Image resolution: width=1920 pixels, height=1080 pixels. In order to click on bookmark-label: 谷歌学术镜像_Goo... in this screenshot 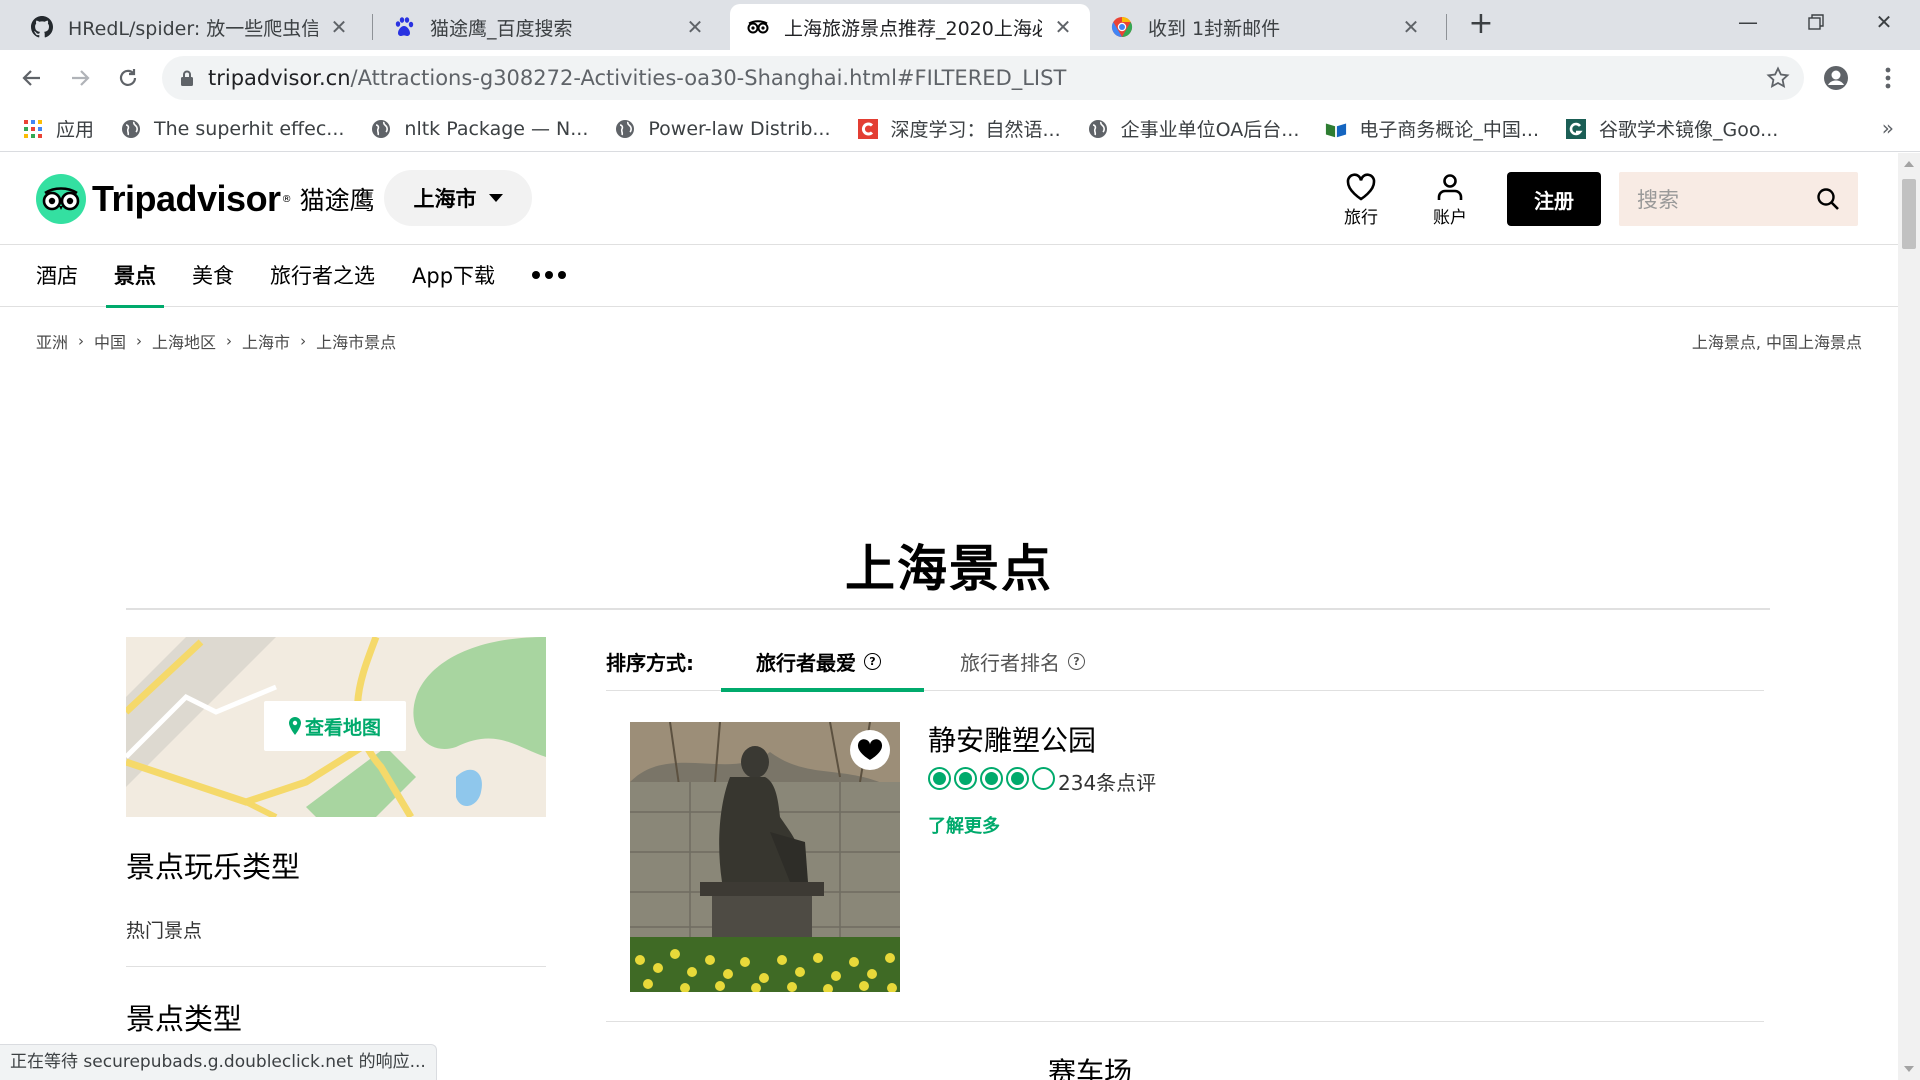, I will do `click(1689, 130)`.